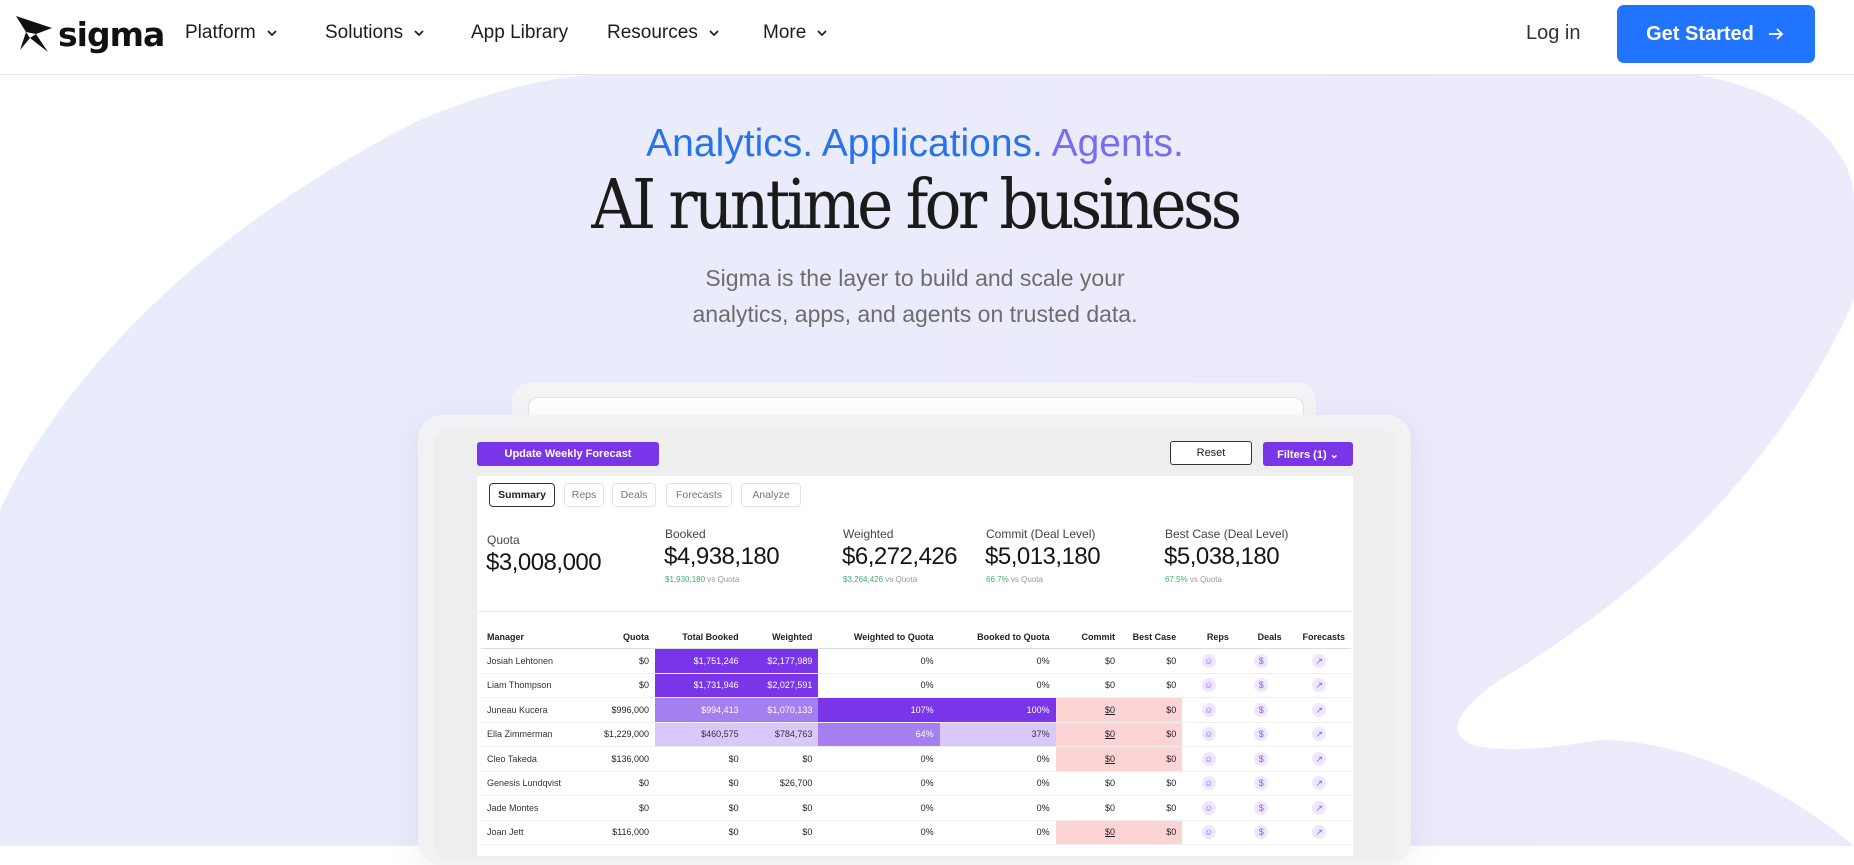  What do you see at coordinates (1041, 534) in the screenshot?
I see `kpi-commit-label: Commit (Deal Level)` at bounding box center [1041, 534].